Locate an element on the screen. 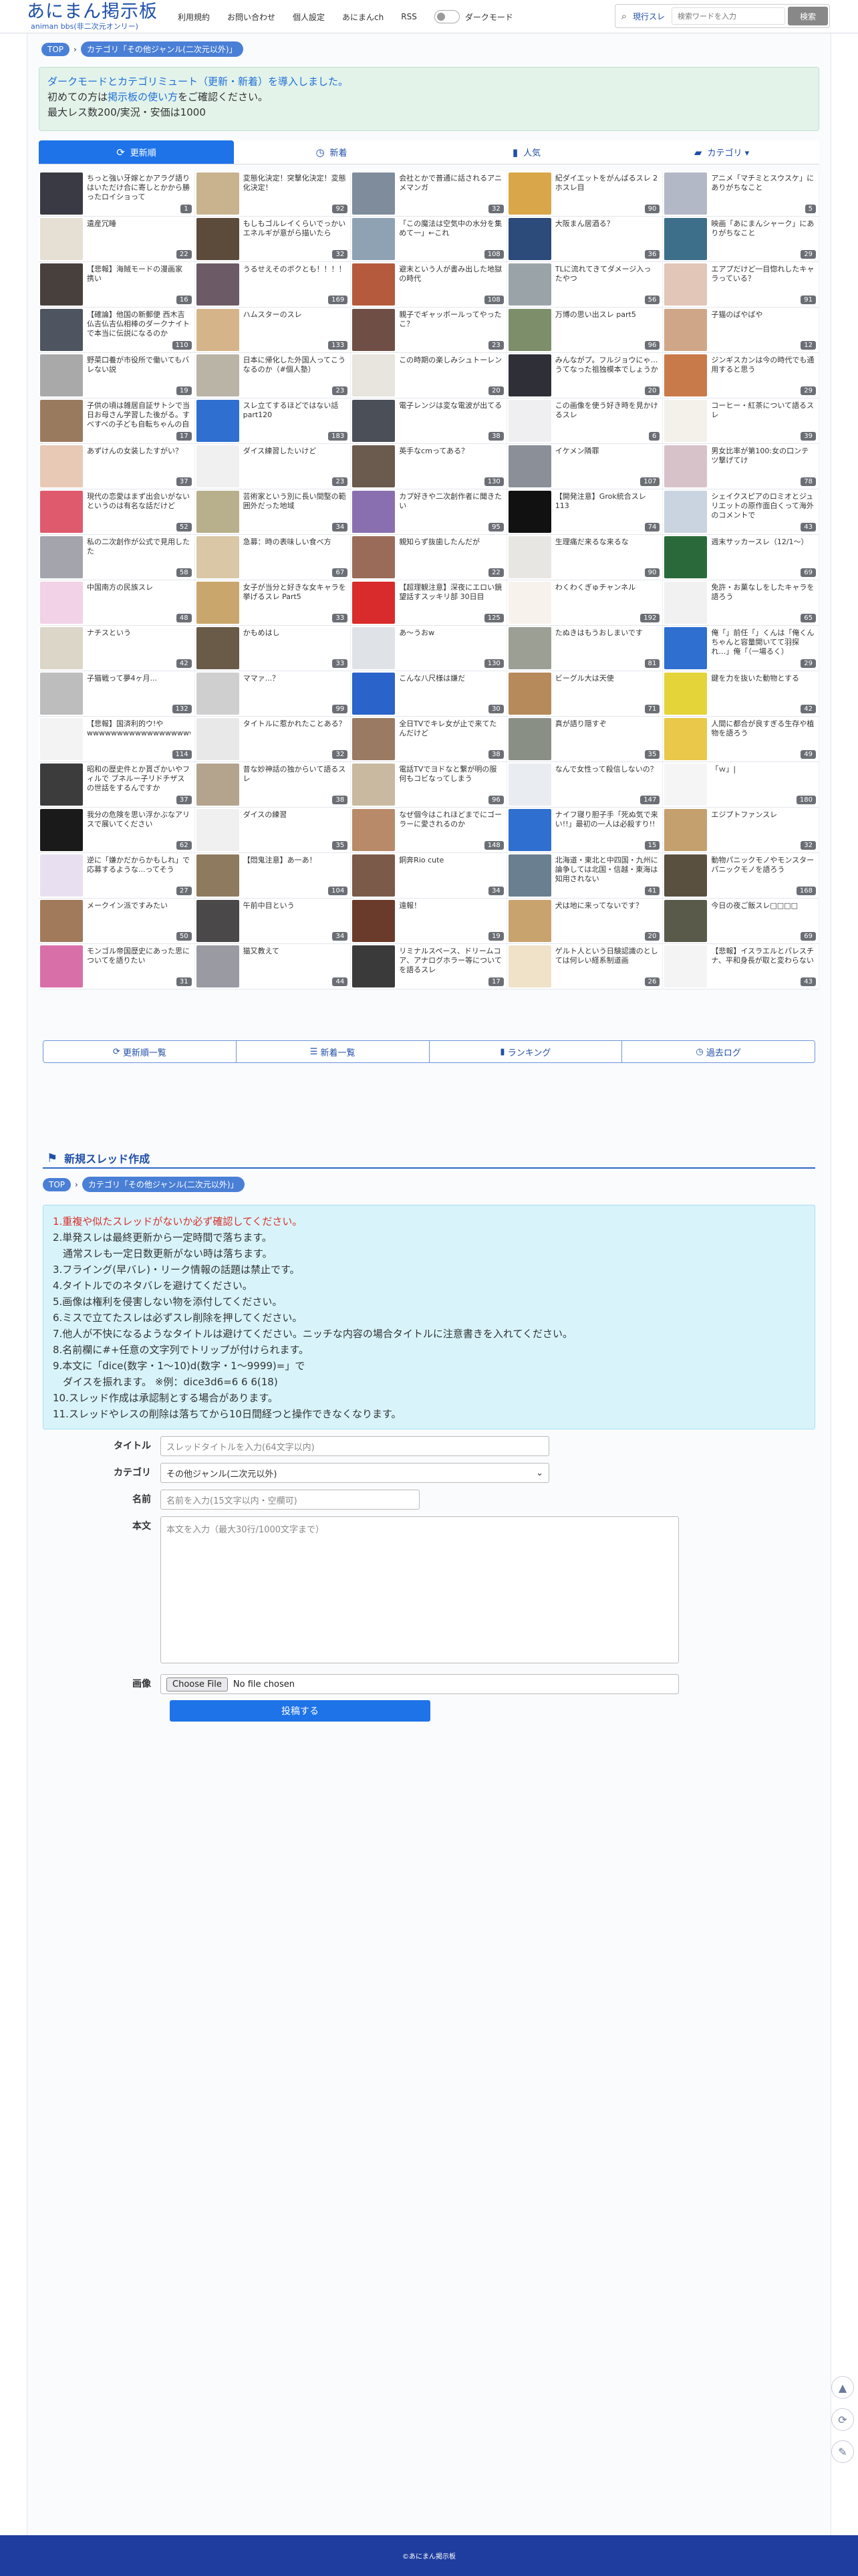  thread-item: 万博の思い出スレ part5 96 is located at coordinates (585, 330).